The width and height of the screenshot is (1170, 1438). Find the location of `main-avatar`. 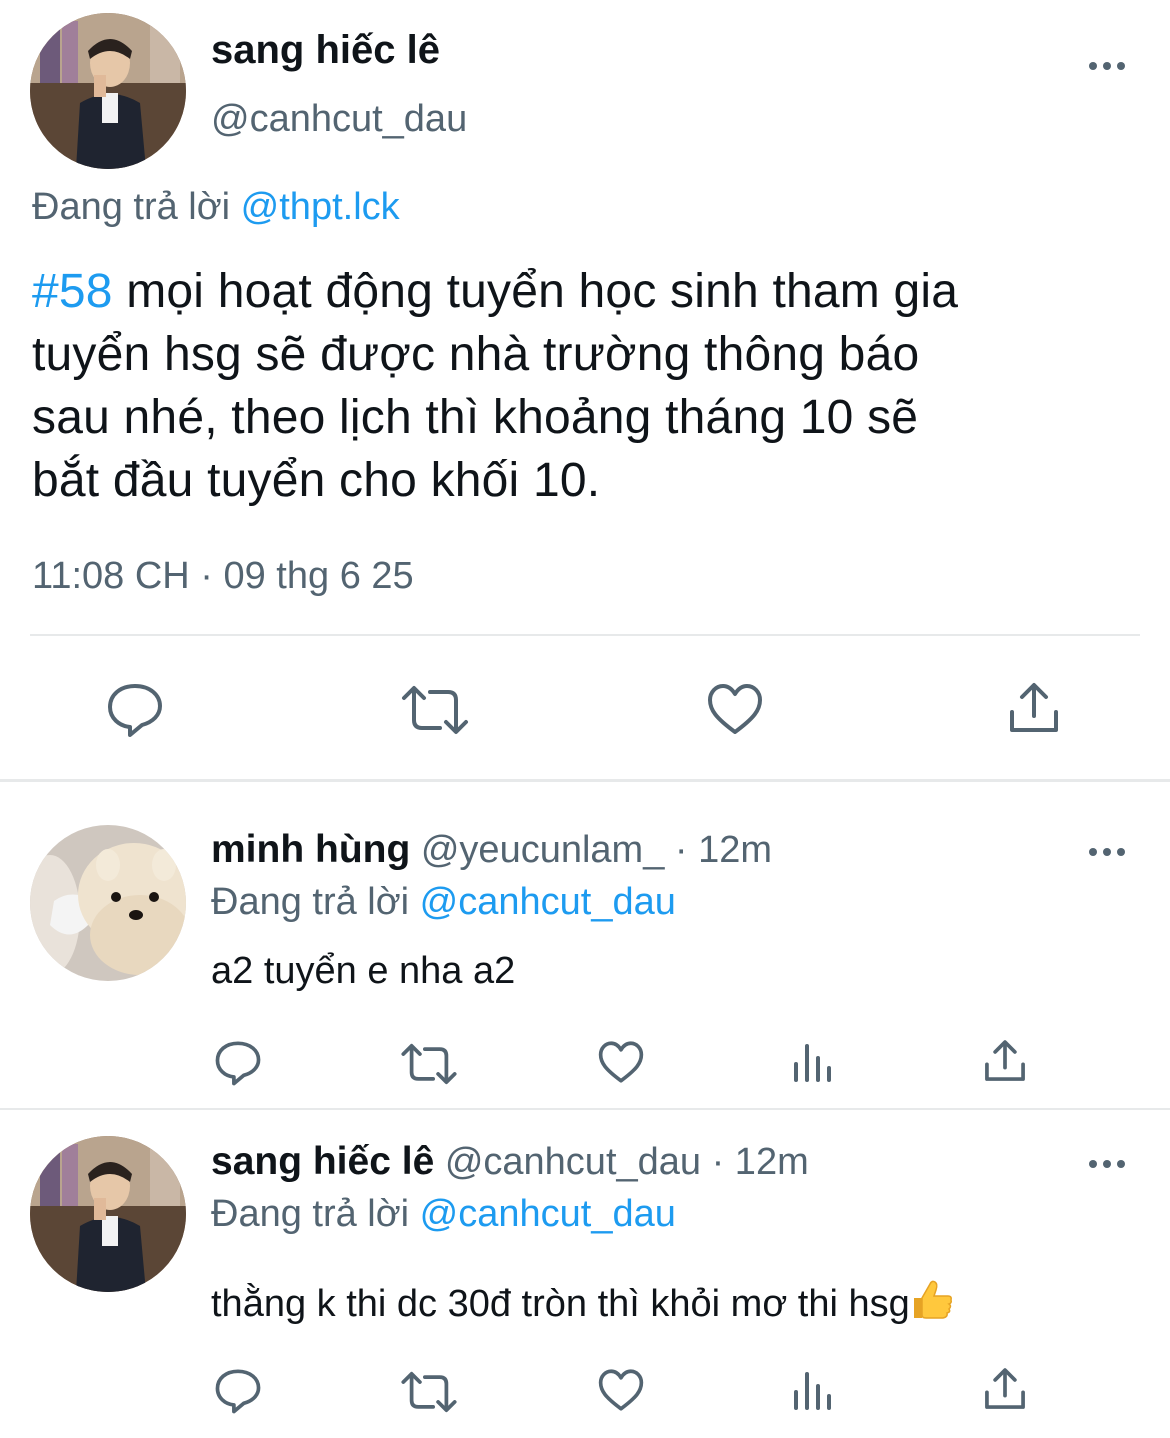

main-avatar is located at coordinates (108, 91).